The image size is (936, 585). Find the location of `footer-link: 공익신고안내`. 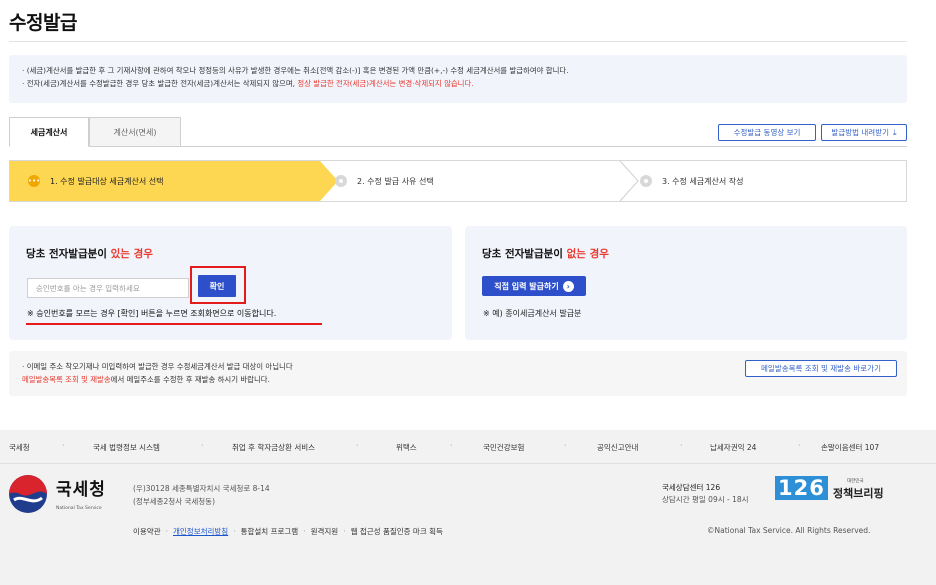

footer-link: 공익신고안내 is located at coordinates (617, 447).